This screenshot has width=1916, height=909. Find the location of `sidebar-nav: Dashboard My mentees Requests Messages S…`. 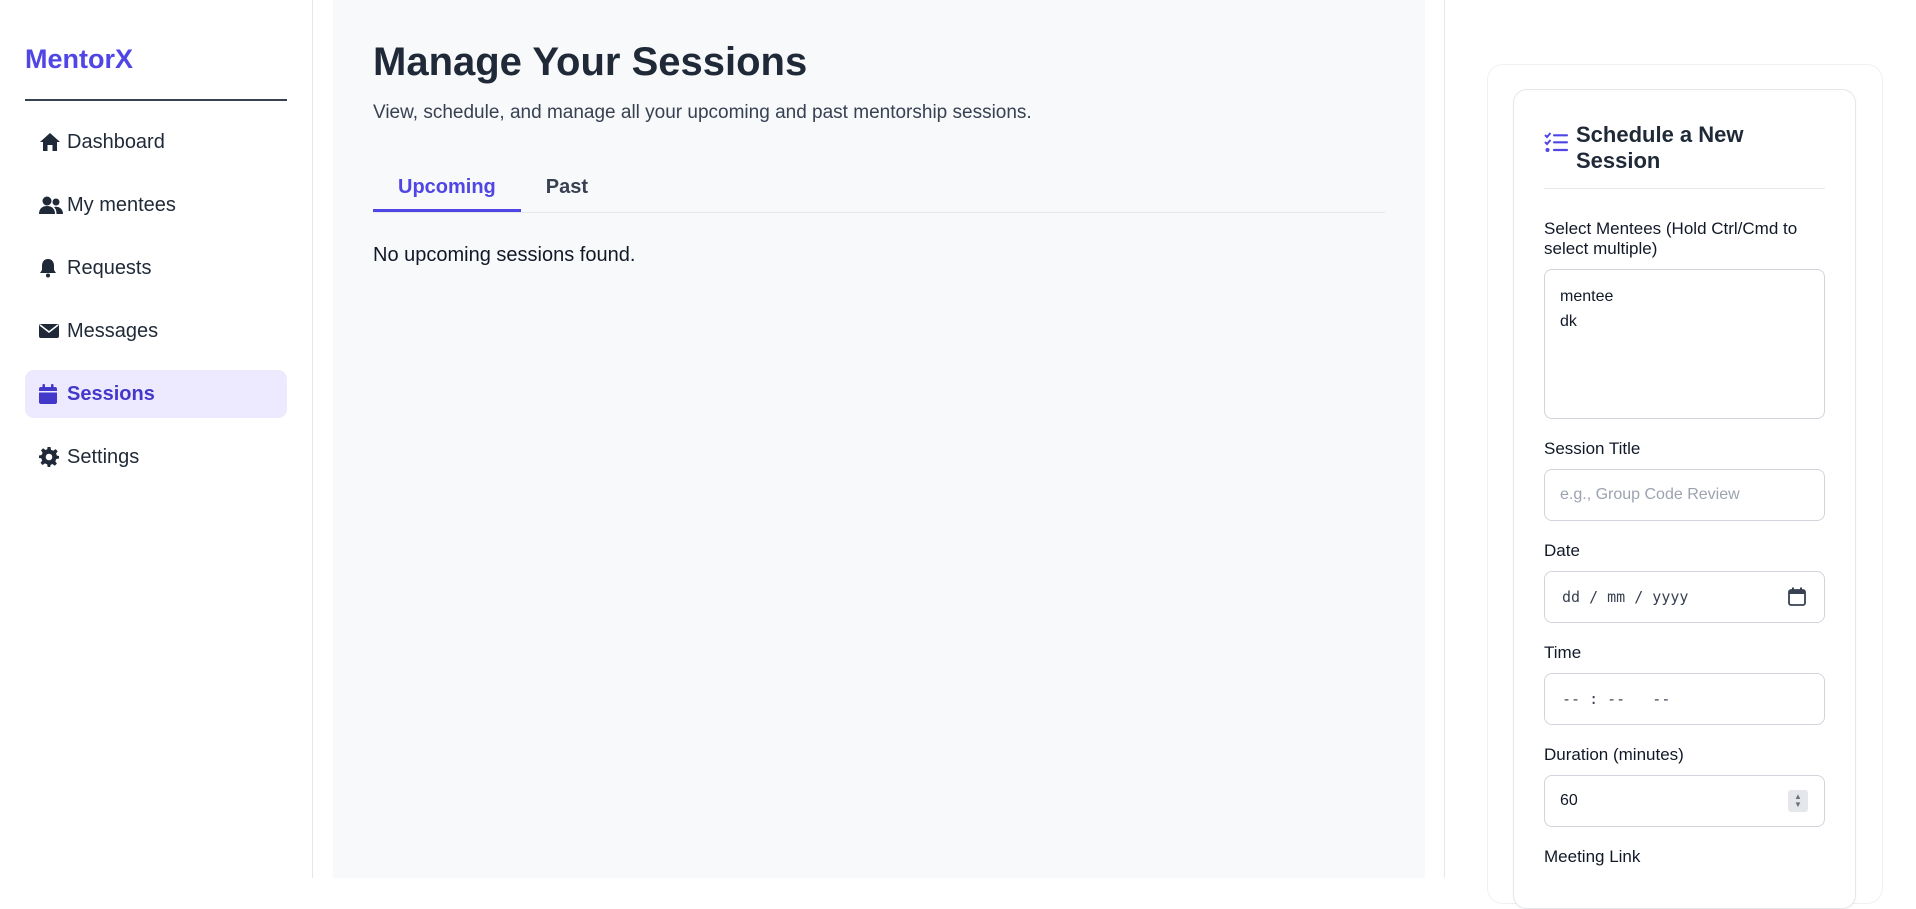

sidebar-nav: Dashboard My mentees Requests Messages S… is located at coordinates (156, 299).